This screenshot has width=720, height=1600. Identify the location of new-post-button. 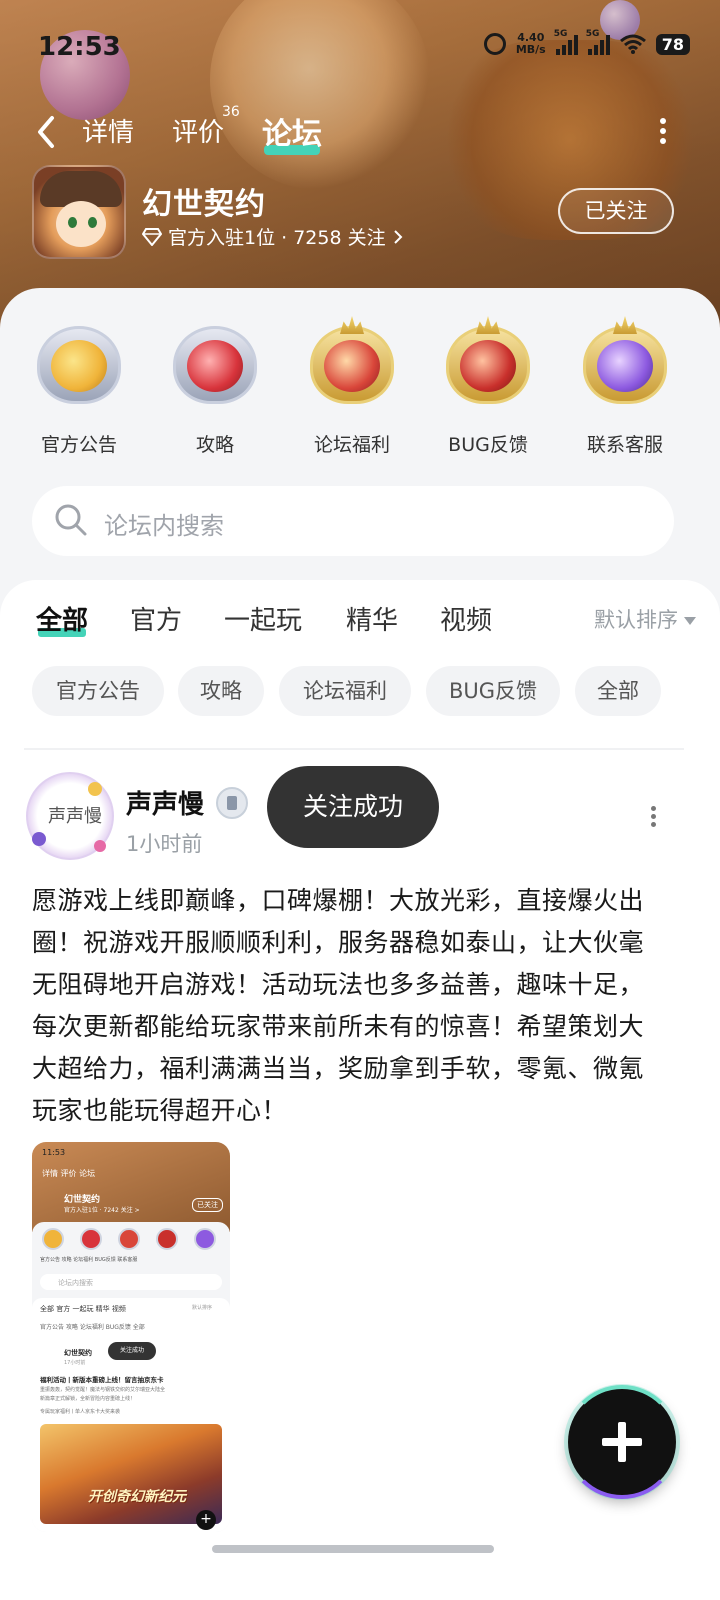
(622, 1442).